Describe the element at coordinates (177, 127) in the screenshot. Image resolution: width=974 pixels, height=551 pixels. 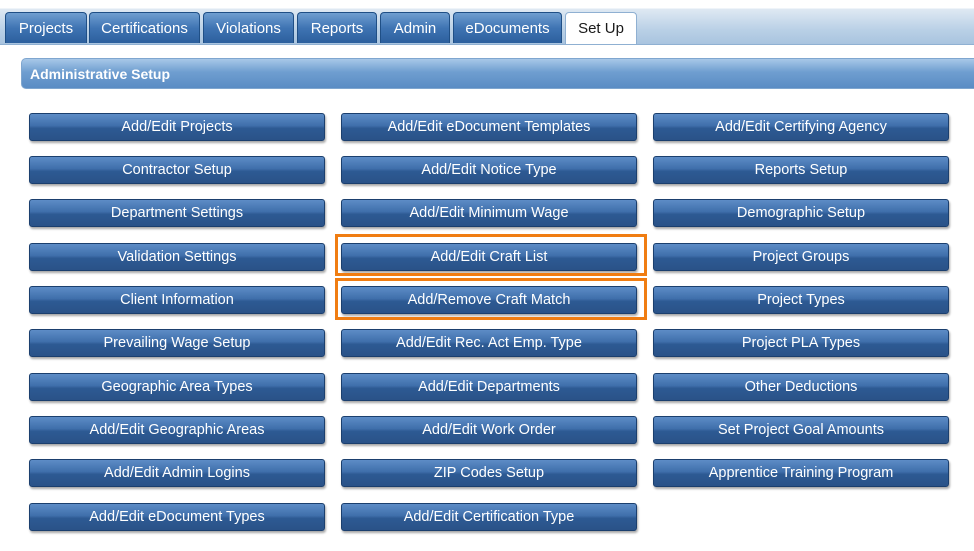
I see `add-edit-projects-button: Add/Edit Projects` at that location.